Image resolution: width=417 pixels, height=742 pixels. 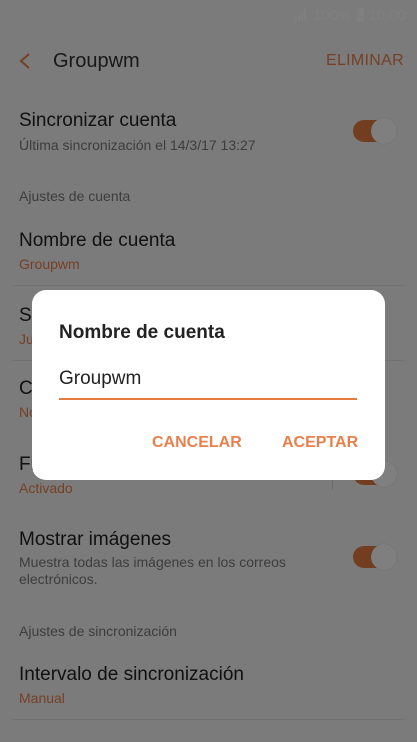 What do you see at coordinates (142, 332) in the screenshot?
I see `dialog-title: Nombre de cuenta` at bounding box center [142, 332].